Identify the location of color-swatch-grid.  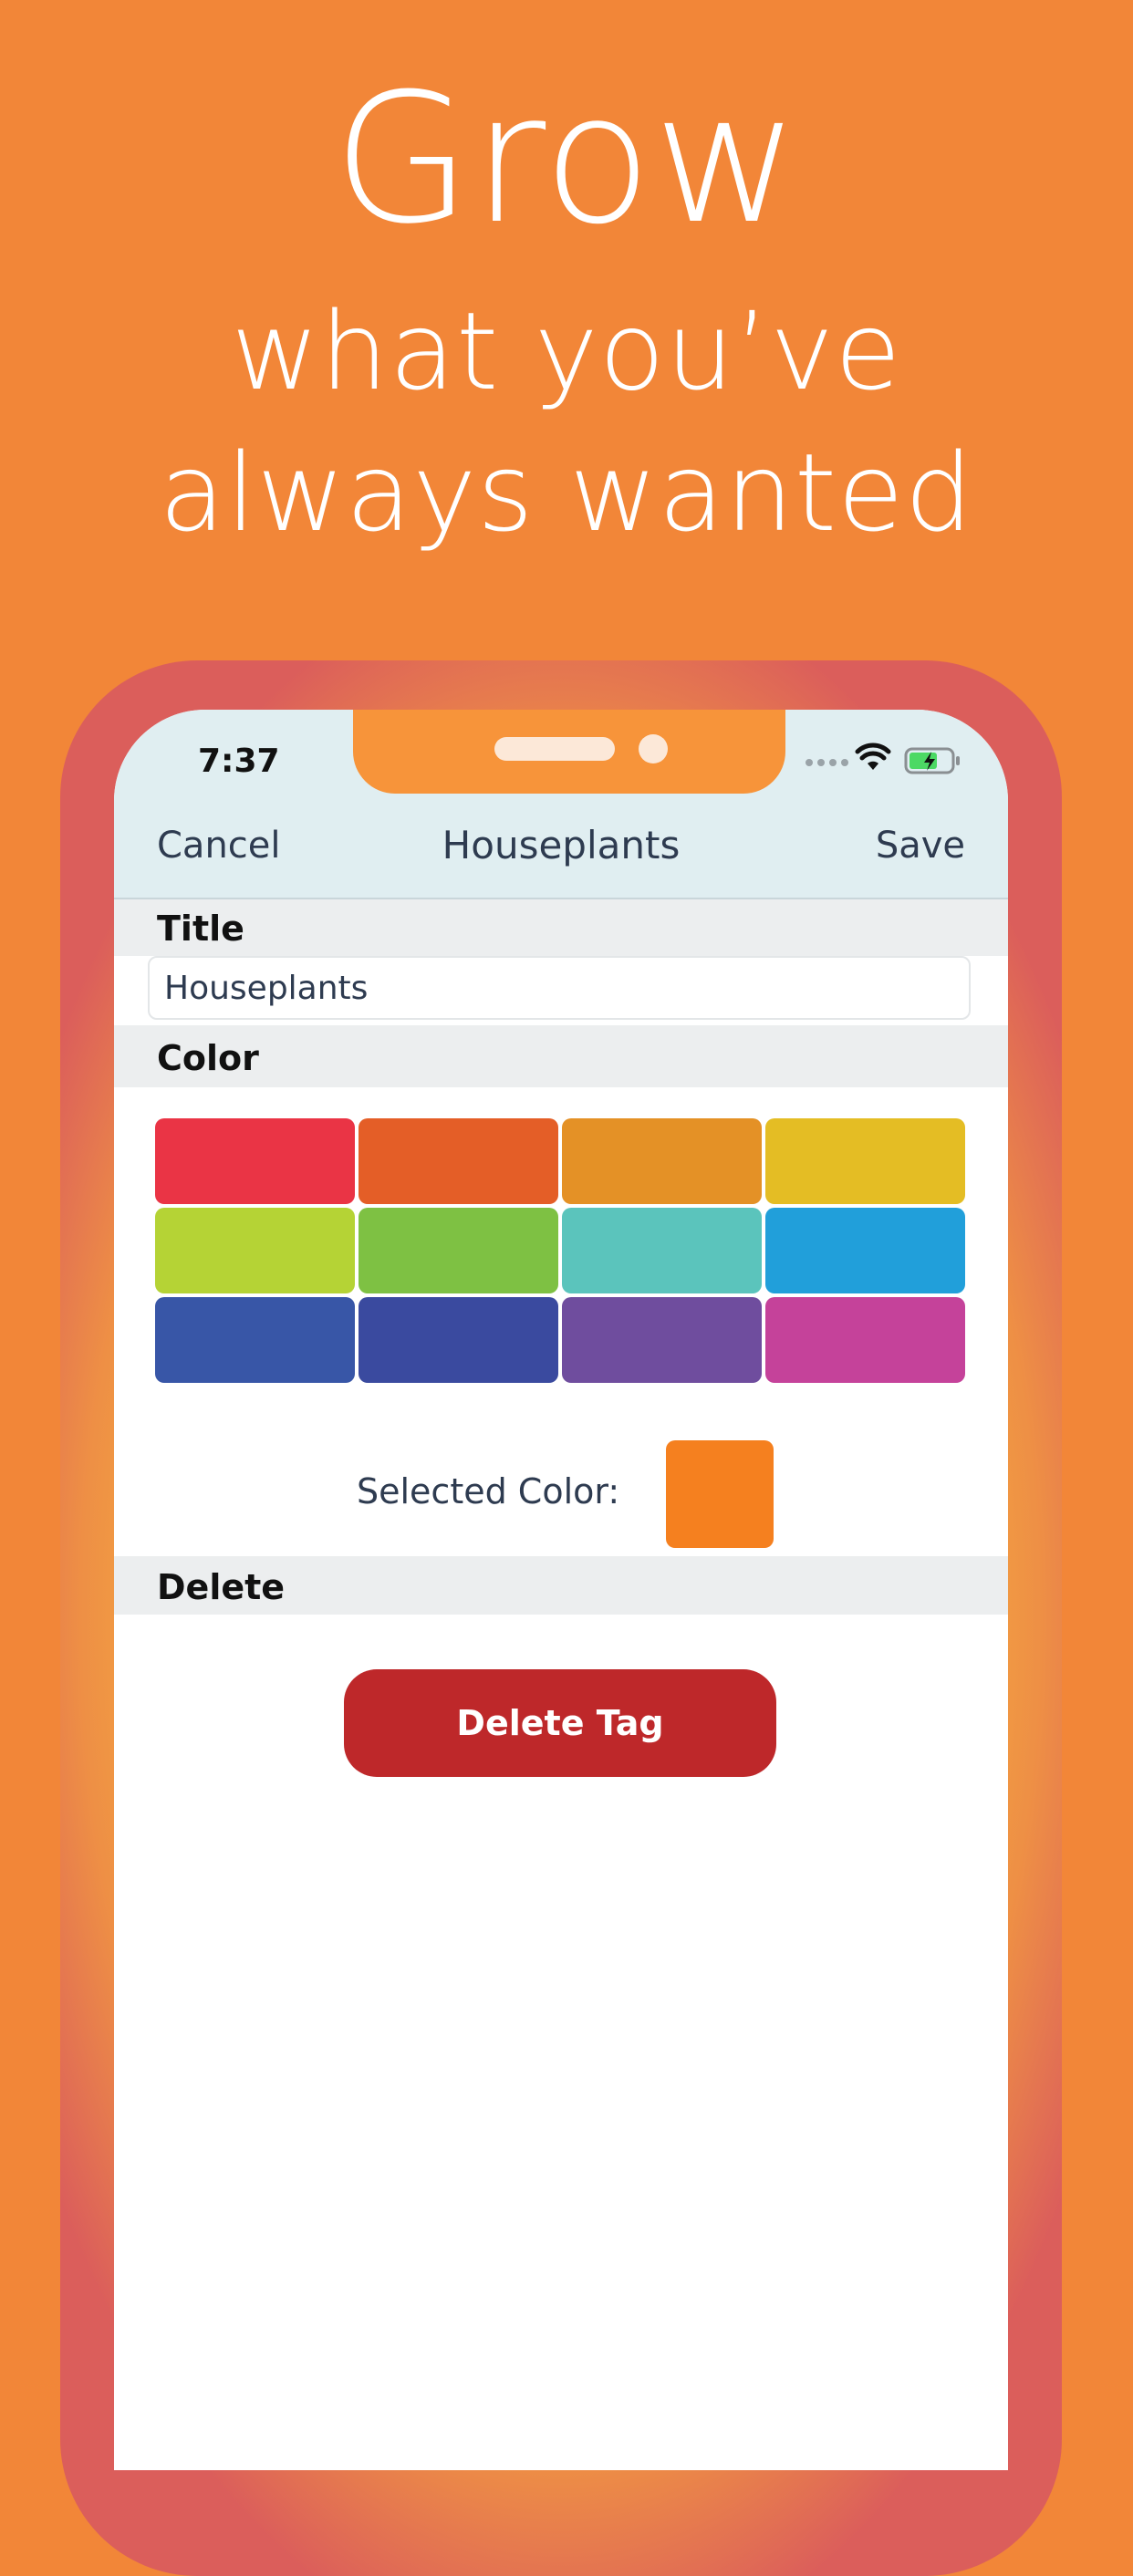
(560, 1250).